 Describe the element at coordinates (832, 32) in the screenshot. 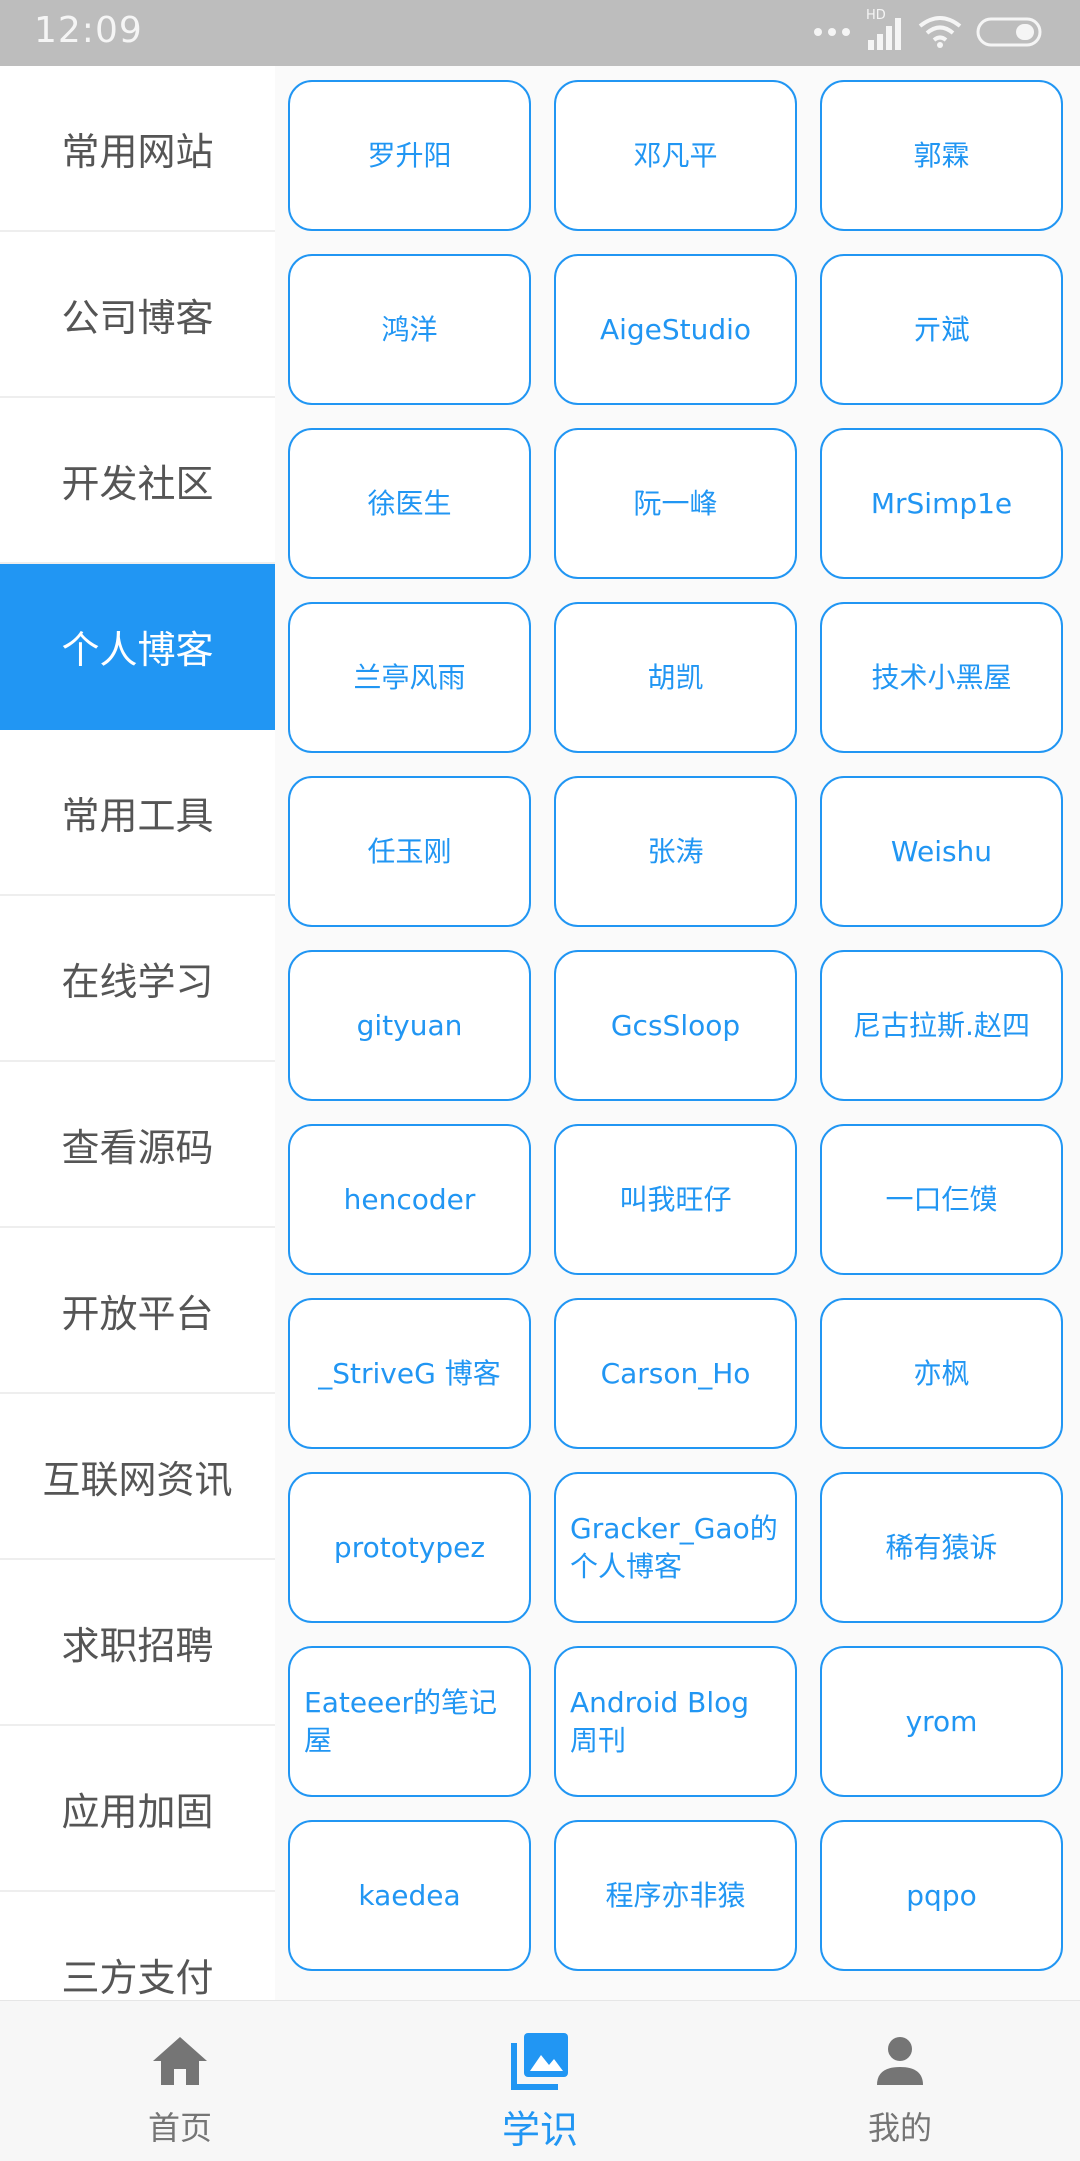

I see `more-dots-icon` at that location.